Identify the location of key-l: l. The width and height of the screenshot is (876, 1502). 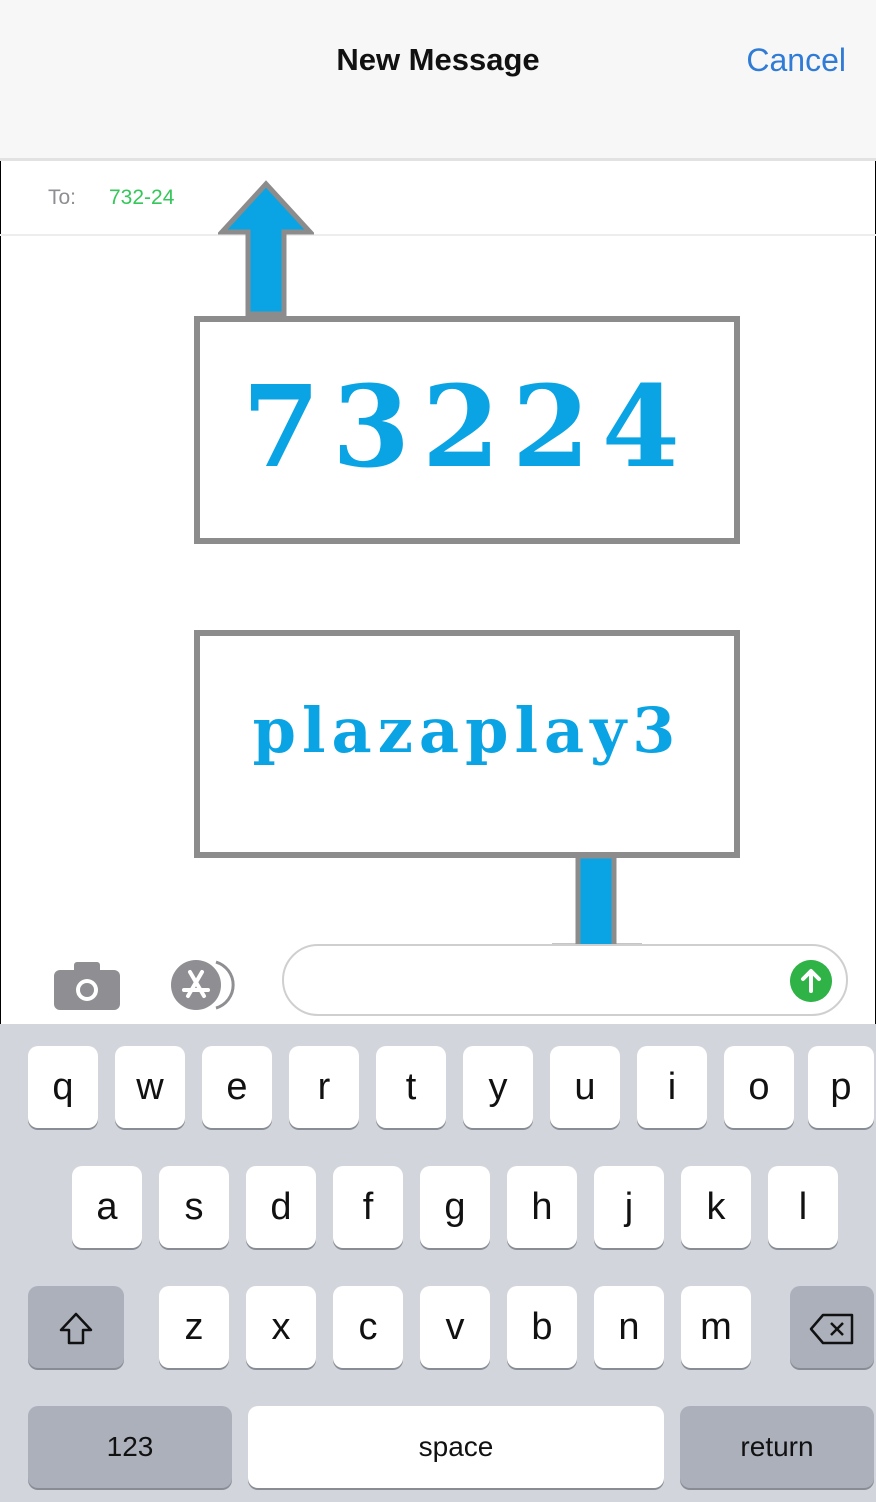
(803, 1207).